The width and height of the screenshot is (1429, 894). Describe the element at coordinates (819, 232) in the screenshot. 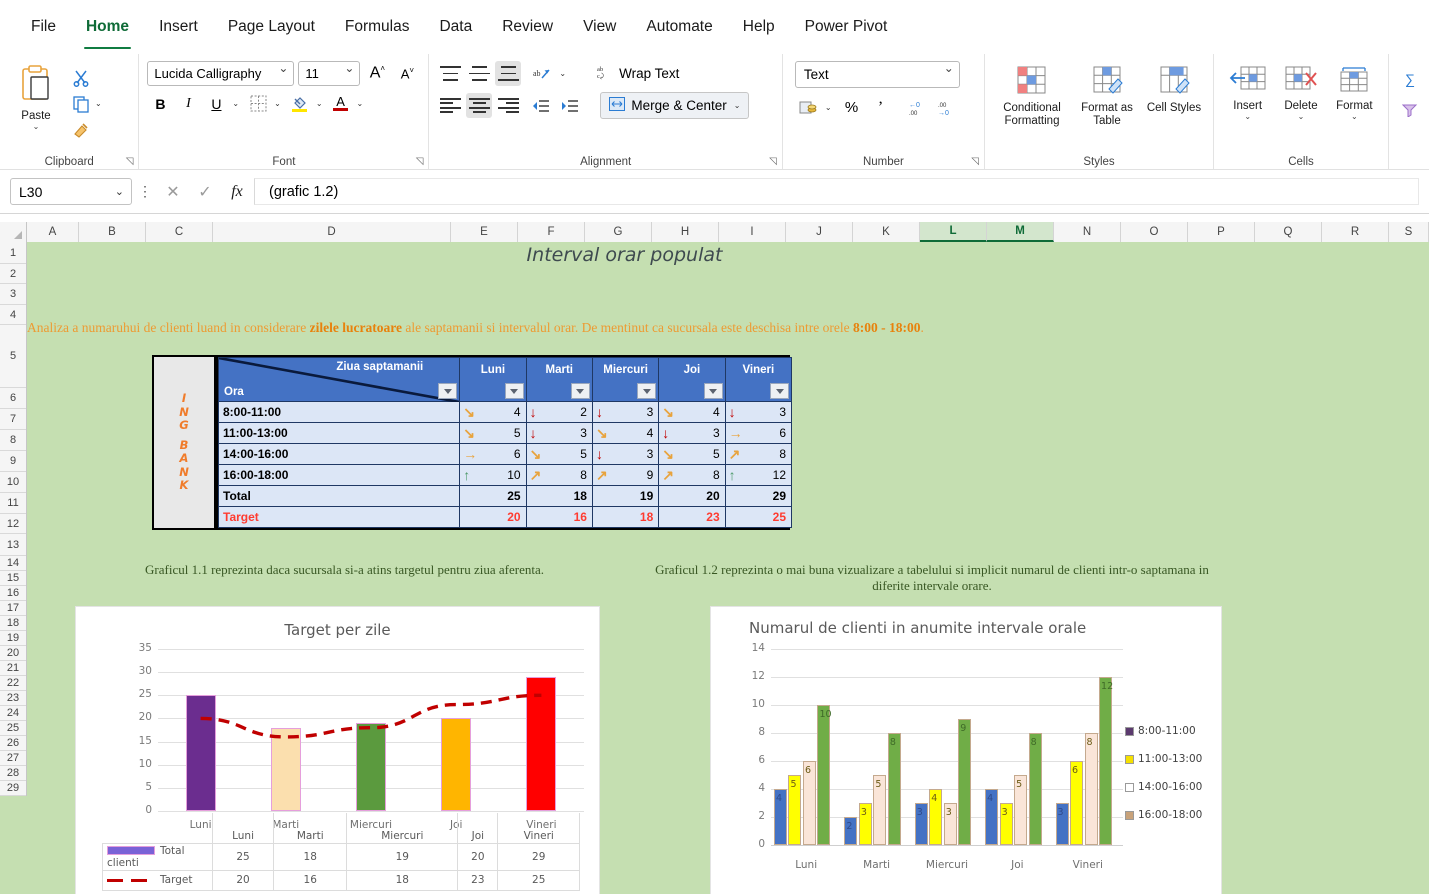

I see `column-header-J: J` at that location.